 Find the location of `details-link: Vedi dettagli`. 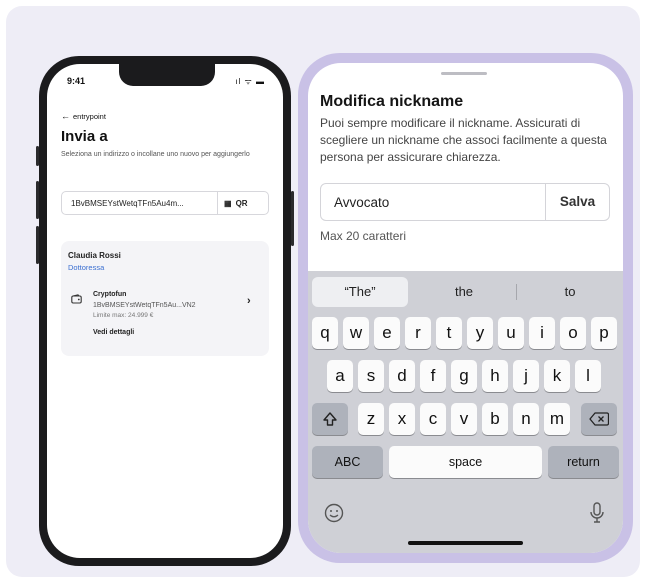

details-link: Vedi dettagli is located at coordinates (113, 332).